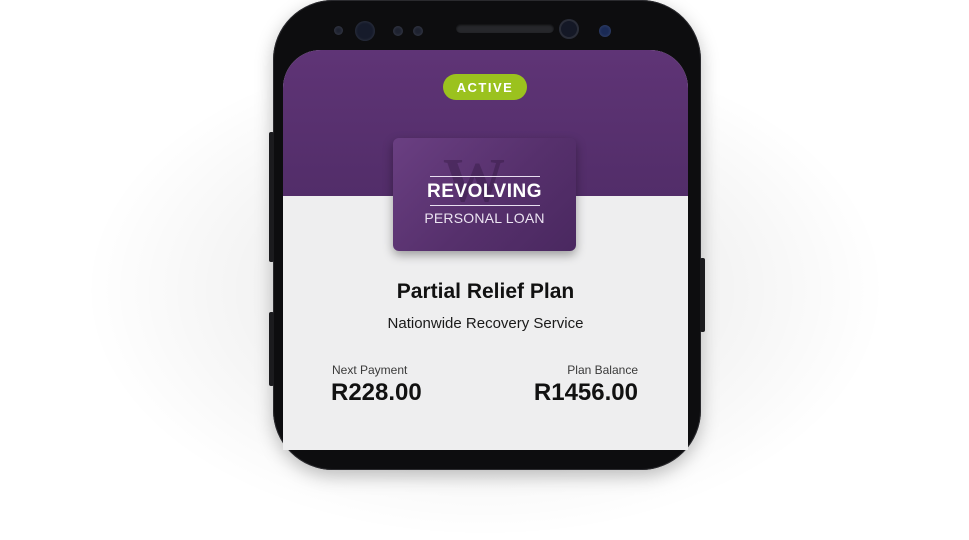 The image size is (969, 540). I want to click on next-payment-label: Next Payment, so click(370, 370).